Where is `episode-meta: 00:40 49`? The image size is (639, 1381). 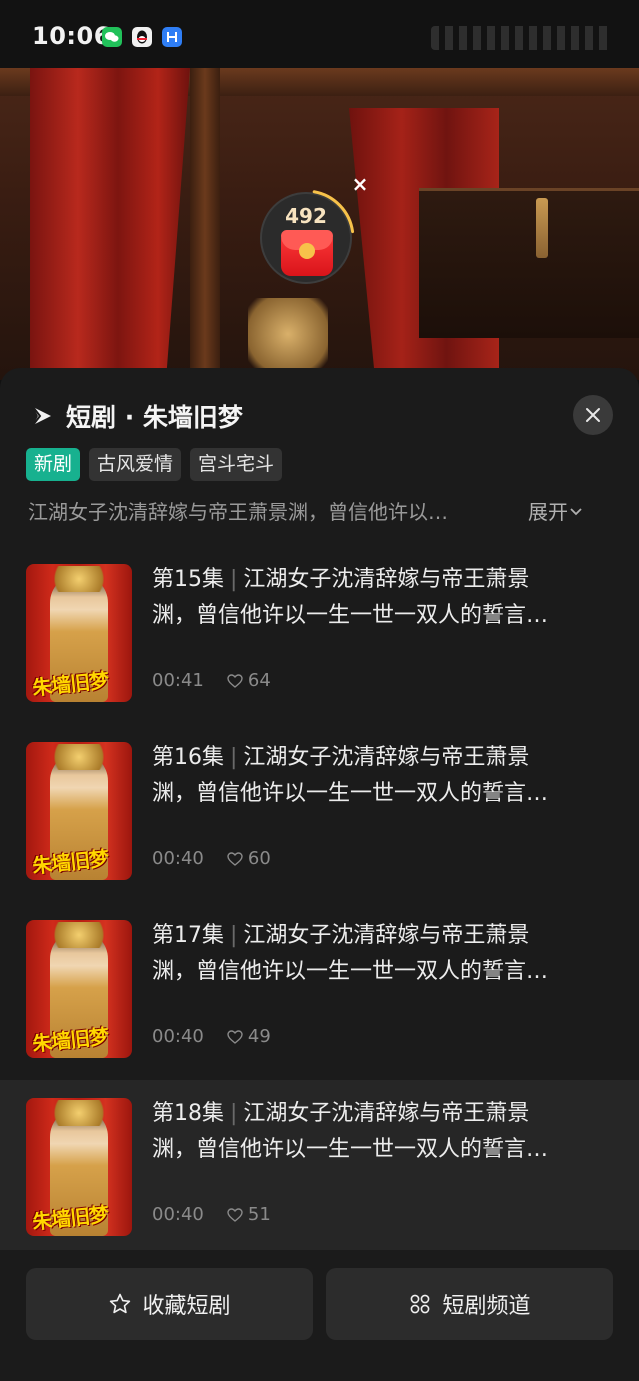 episode-meta: 00:40 49 is located at coordinates (211, 1036).